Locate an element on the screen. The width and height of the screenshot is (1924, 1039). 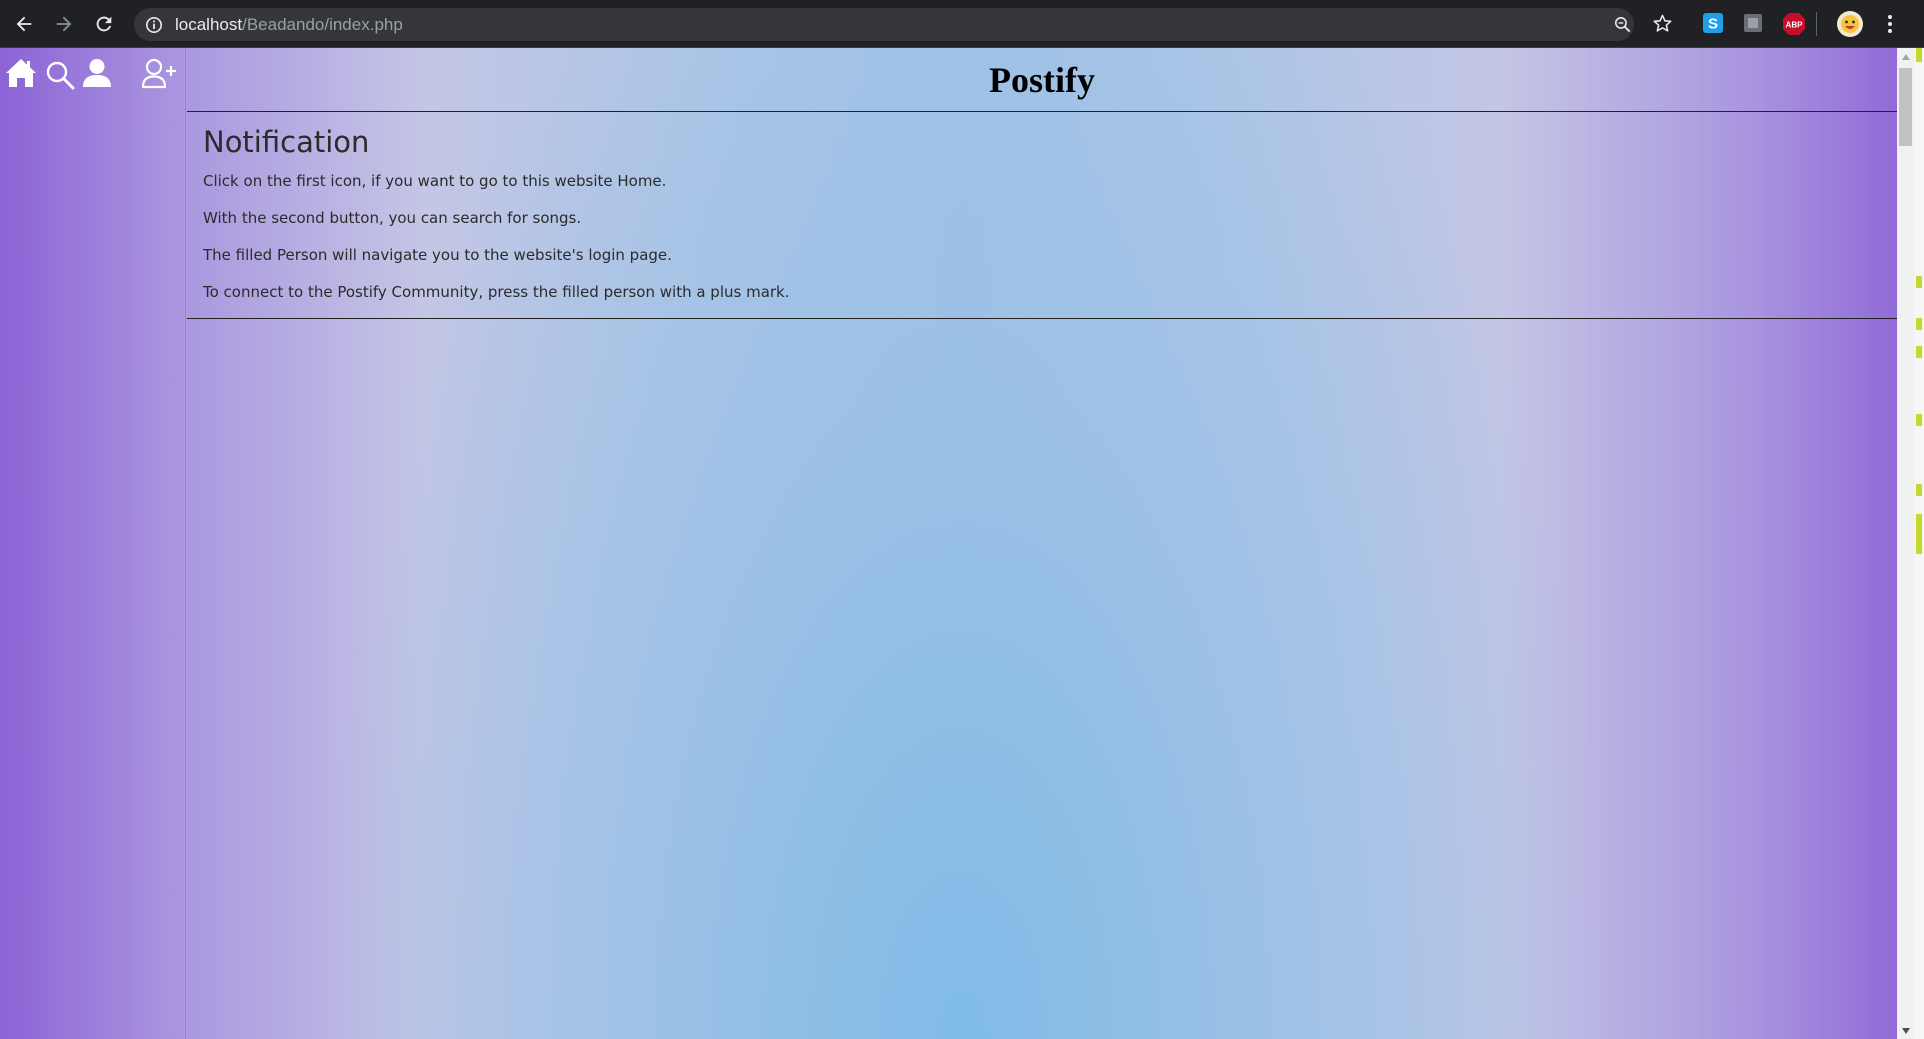
forward-arrow-icon is located at coordinates (64, 24).